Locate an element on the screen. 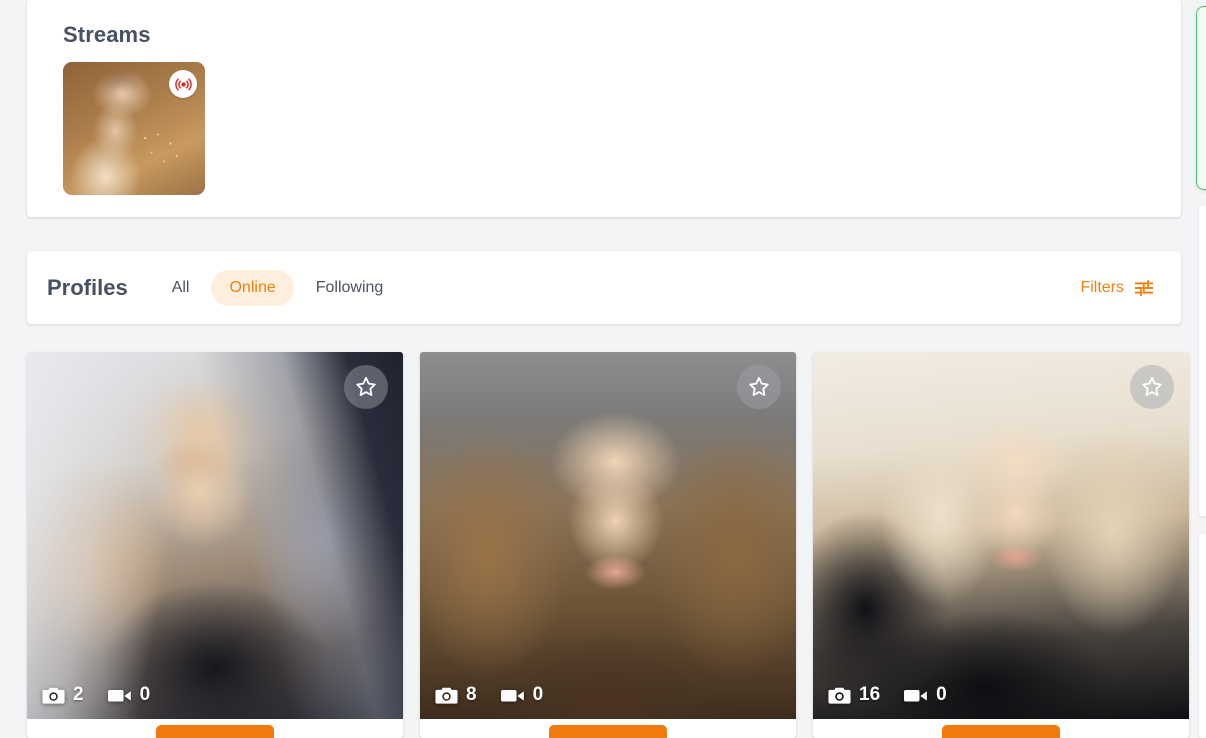 This screenshot has width=1206, height=738. profiles-title: Profiles is located at coordinates (87, 287).